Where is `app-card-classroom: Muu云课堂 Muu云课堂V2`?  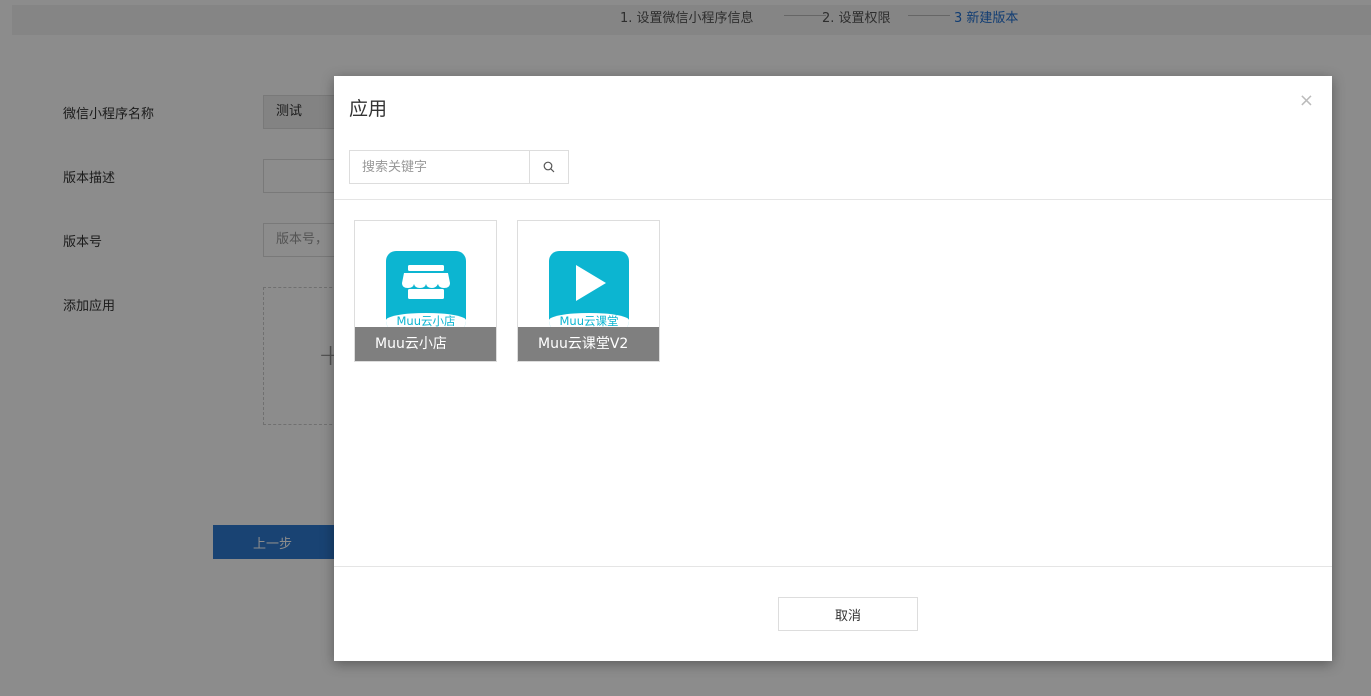
app-card-classroom: Muu云课堂 Muu云课堂V2 is located at coordinates (588, 291).